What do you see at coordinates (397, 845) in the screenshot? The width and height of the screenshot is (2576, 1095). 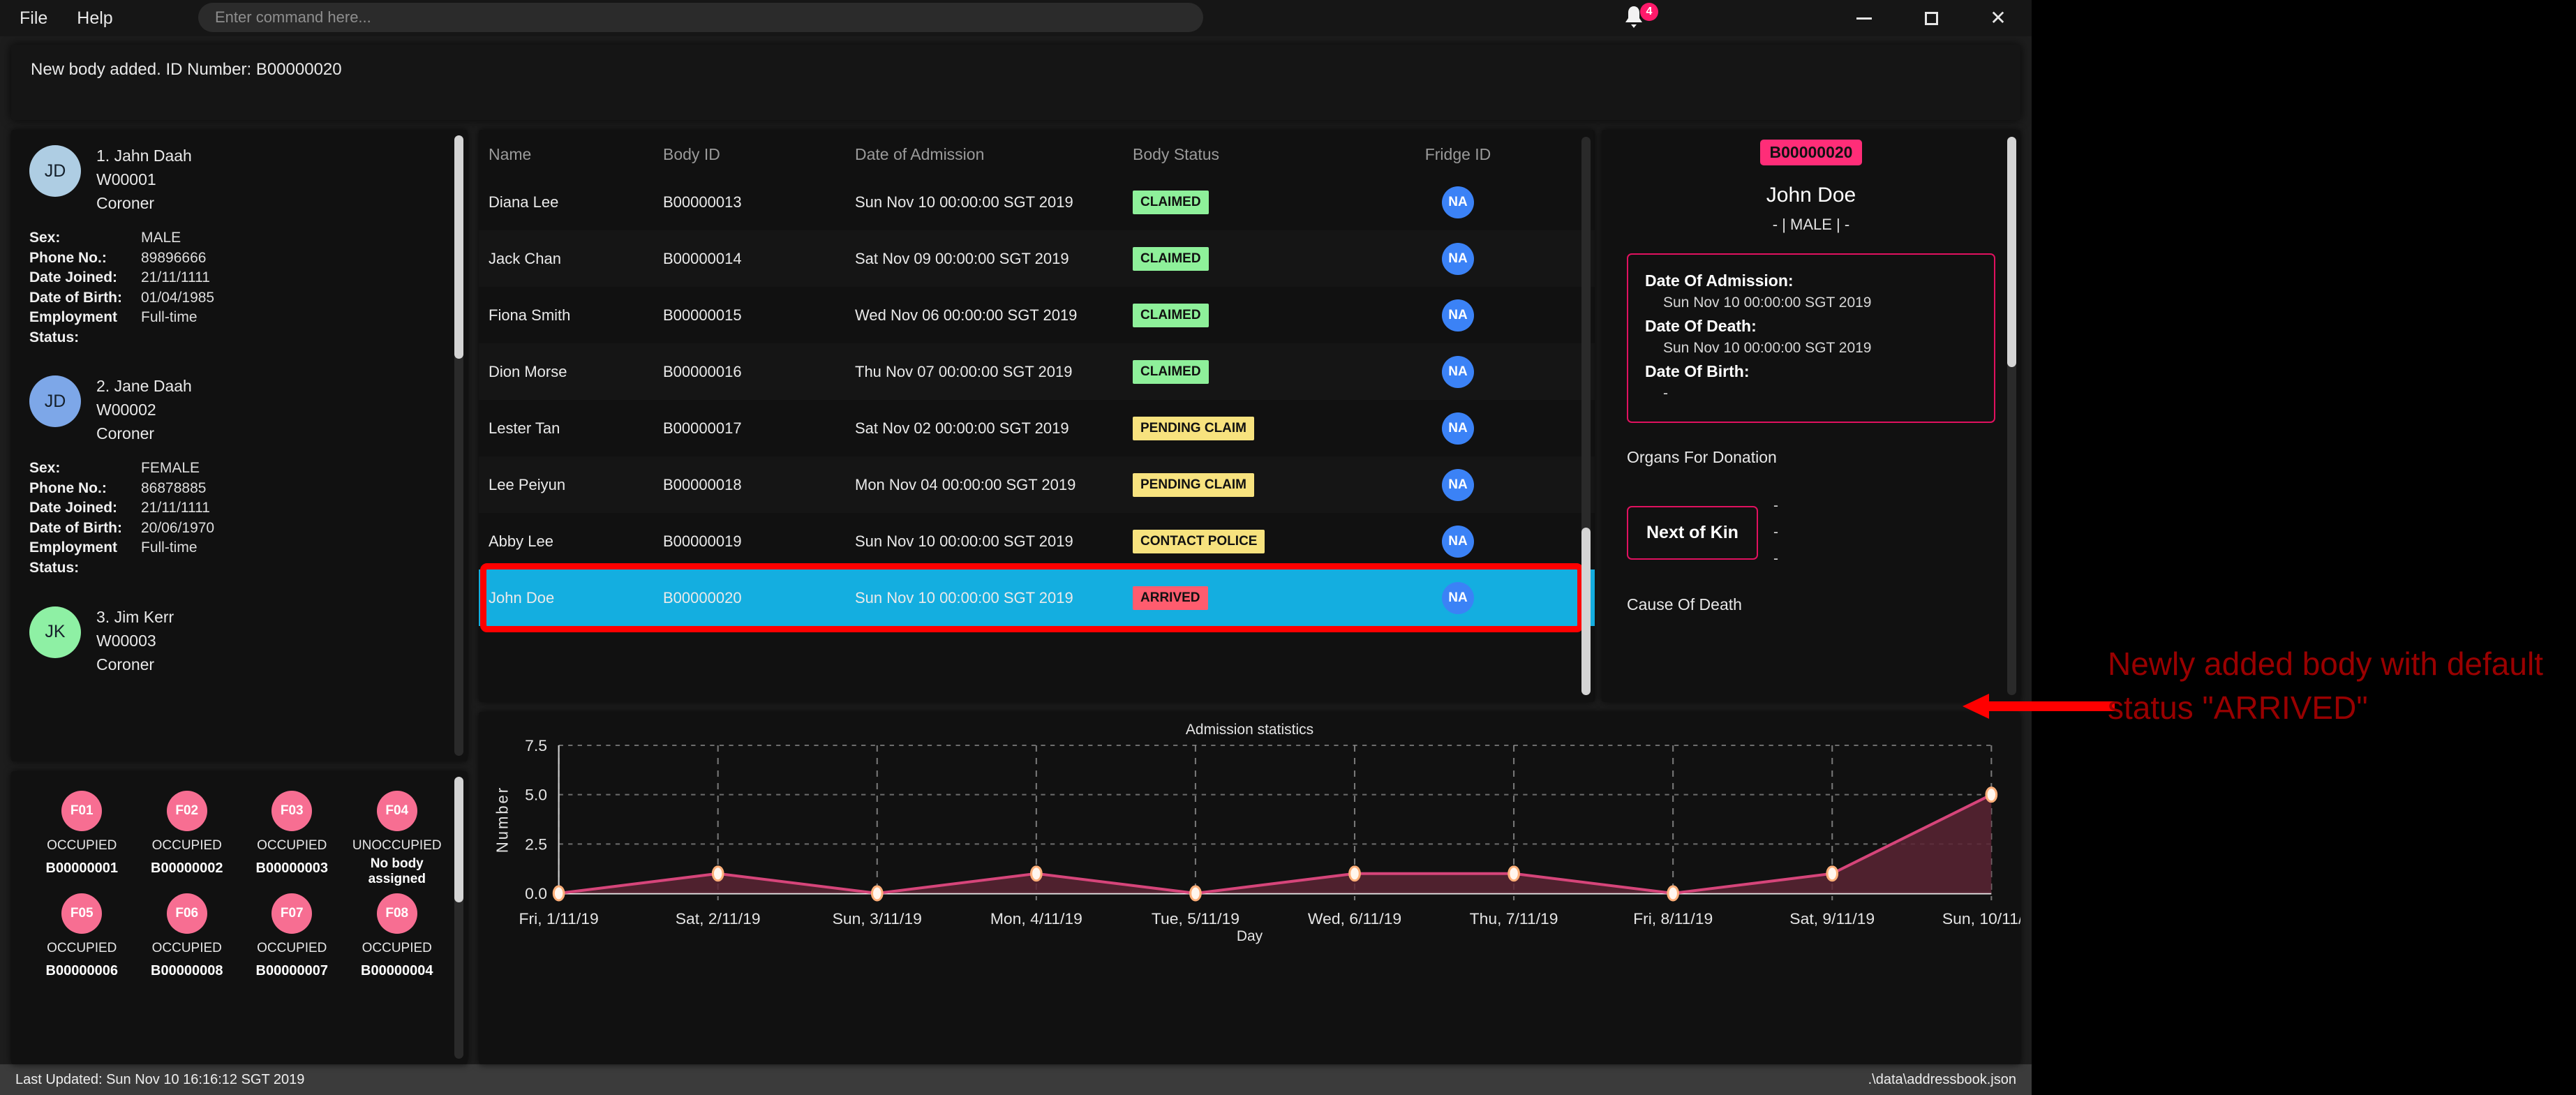 I see `fridge-status-label: UNOCCUPIED` at bounding box center [397, 845].